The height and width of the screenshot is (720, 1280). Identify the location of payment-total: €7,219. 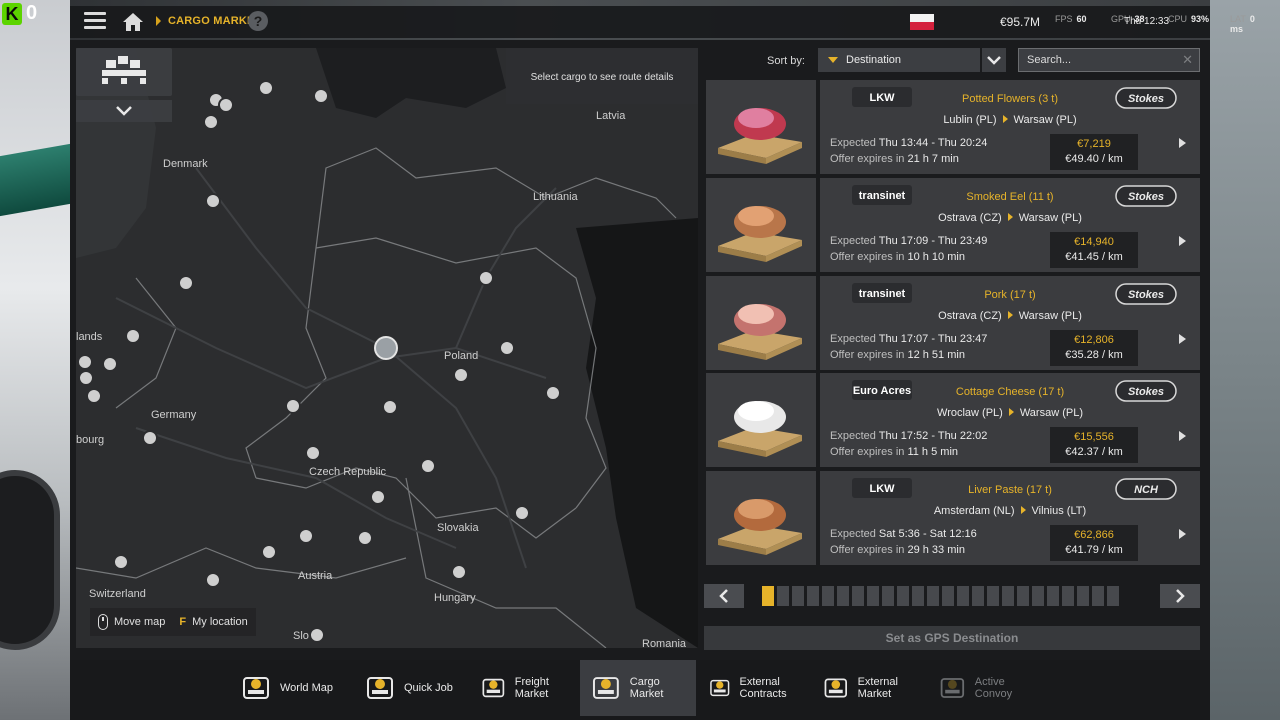
(1094, 144).